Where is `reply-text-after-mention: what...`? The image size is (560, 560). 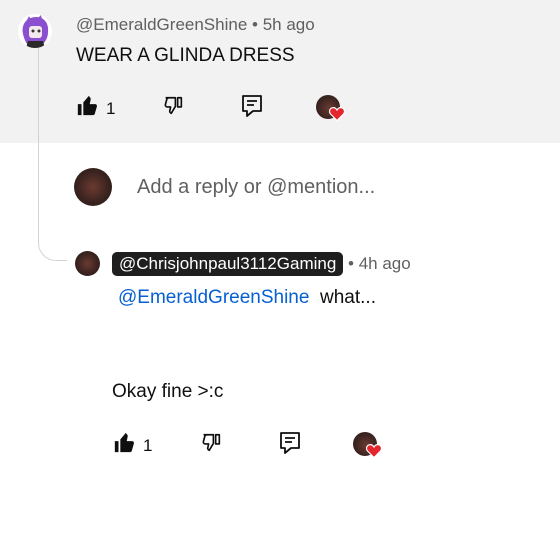 reply-text-after-mention: what... is located at coordinates (348, 297).